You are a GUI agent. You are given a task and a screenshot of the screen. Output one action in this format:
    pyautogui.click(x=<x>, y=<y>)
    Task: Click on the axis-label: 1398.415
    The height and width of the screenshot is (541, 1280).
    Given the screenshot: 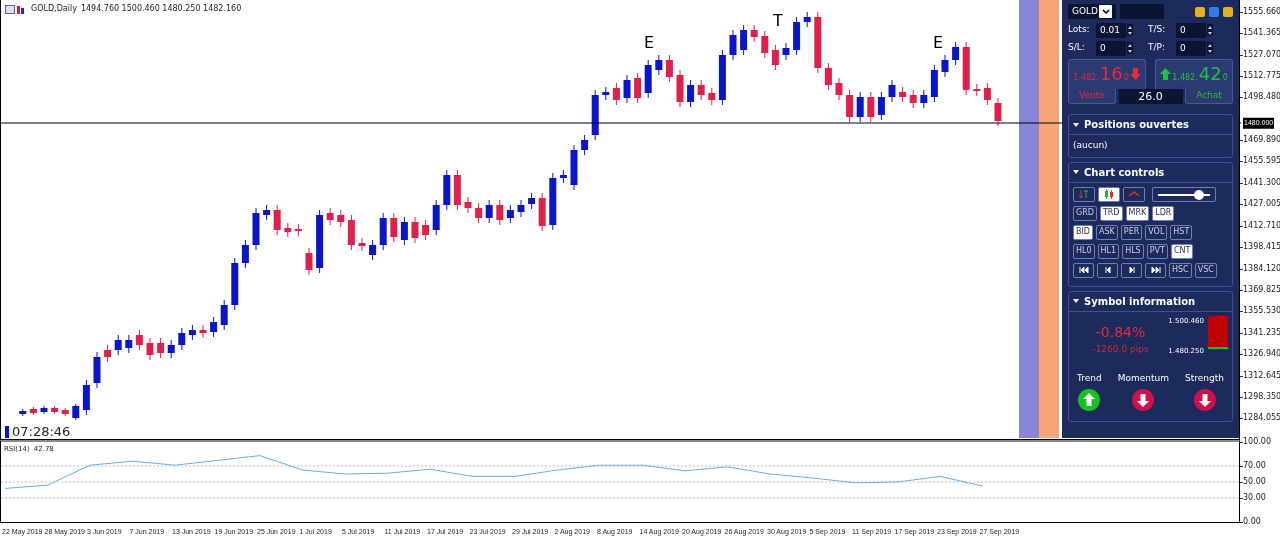 What is the action you would take?
    pyautogui.click(x=1261, y=247)
    